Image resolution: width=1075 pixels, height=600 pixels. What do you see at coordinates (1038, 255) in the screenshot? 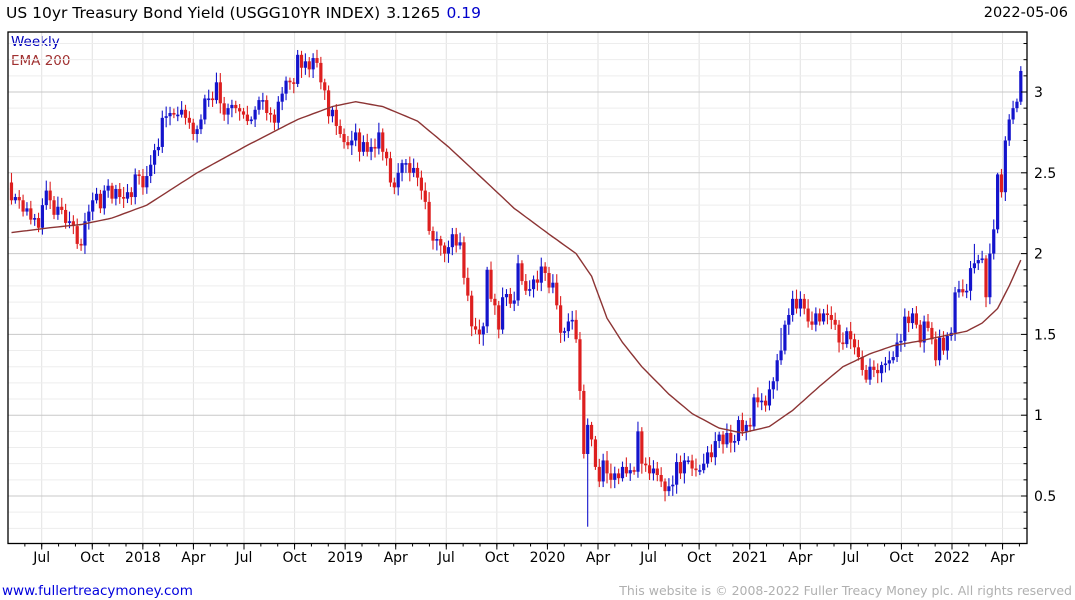
I see `svg-text: 2` at bounding box center [1038, 255].